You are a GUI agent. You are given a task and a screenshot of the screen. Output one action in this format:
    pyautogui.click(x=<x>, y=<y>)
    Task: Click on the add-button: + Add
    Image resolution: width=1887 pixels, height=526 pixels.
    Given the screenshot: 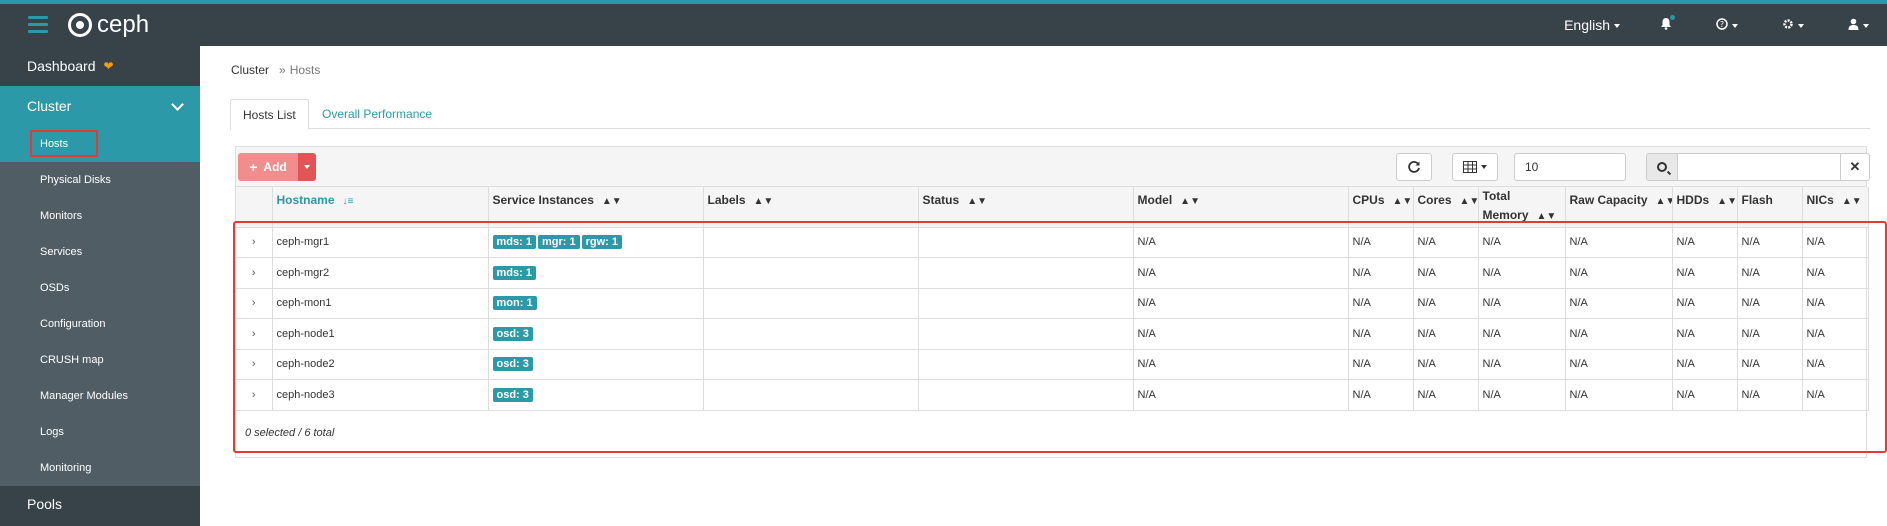 What is the action you would take?
    pyautogui.click(x=268, y=167)
    